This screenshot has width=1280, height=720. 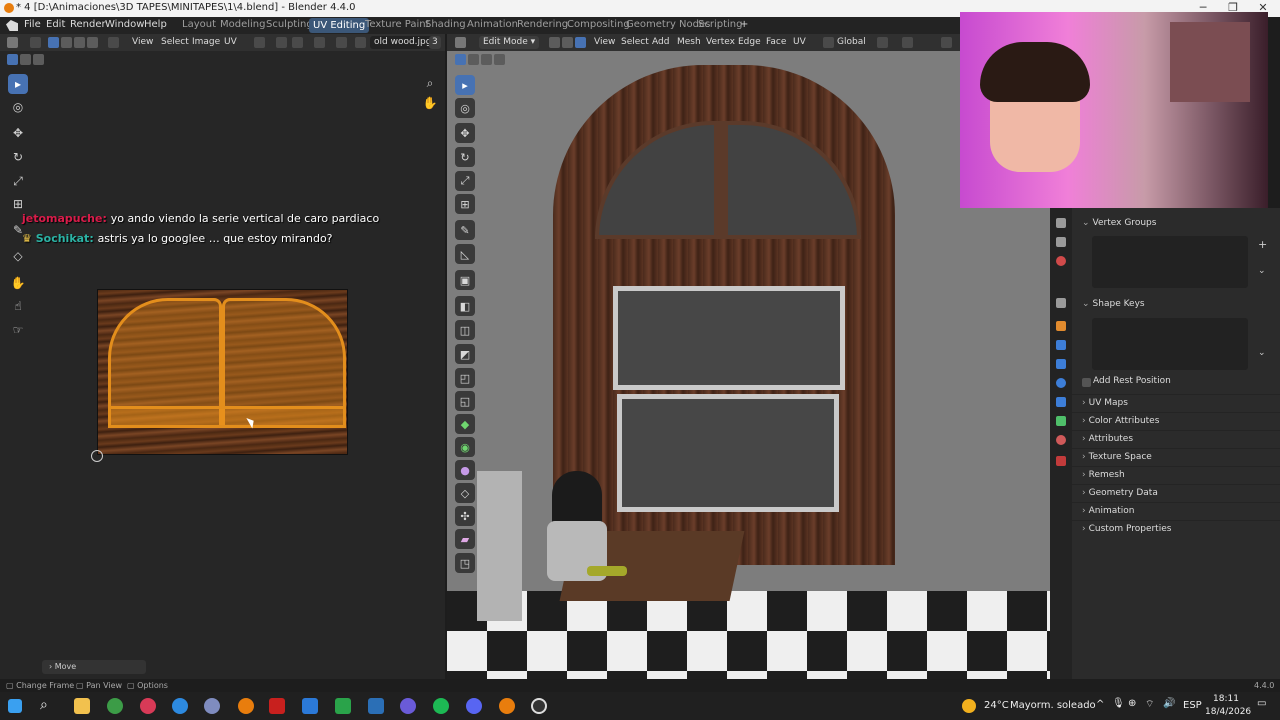 I want to click on rotate-tool-icon: ↻, so click(x=18, y=157).